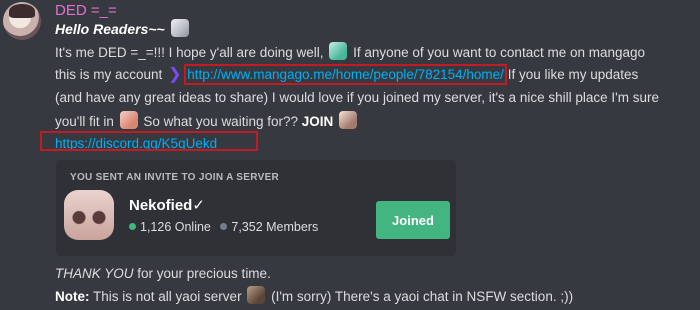 The width and height of the screenshot is (700, 310). Describe the element at coordinates (175, 74) in the screenshot. I see `arrow-icon: ❯` at that location.